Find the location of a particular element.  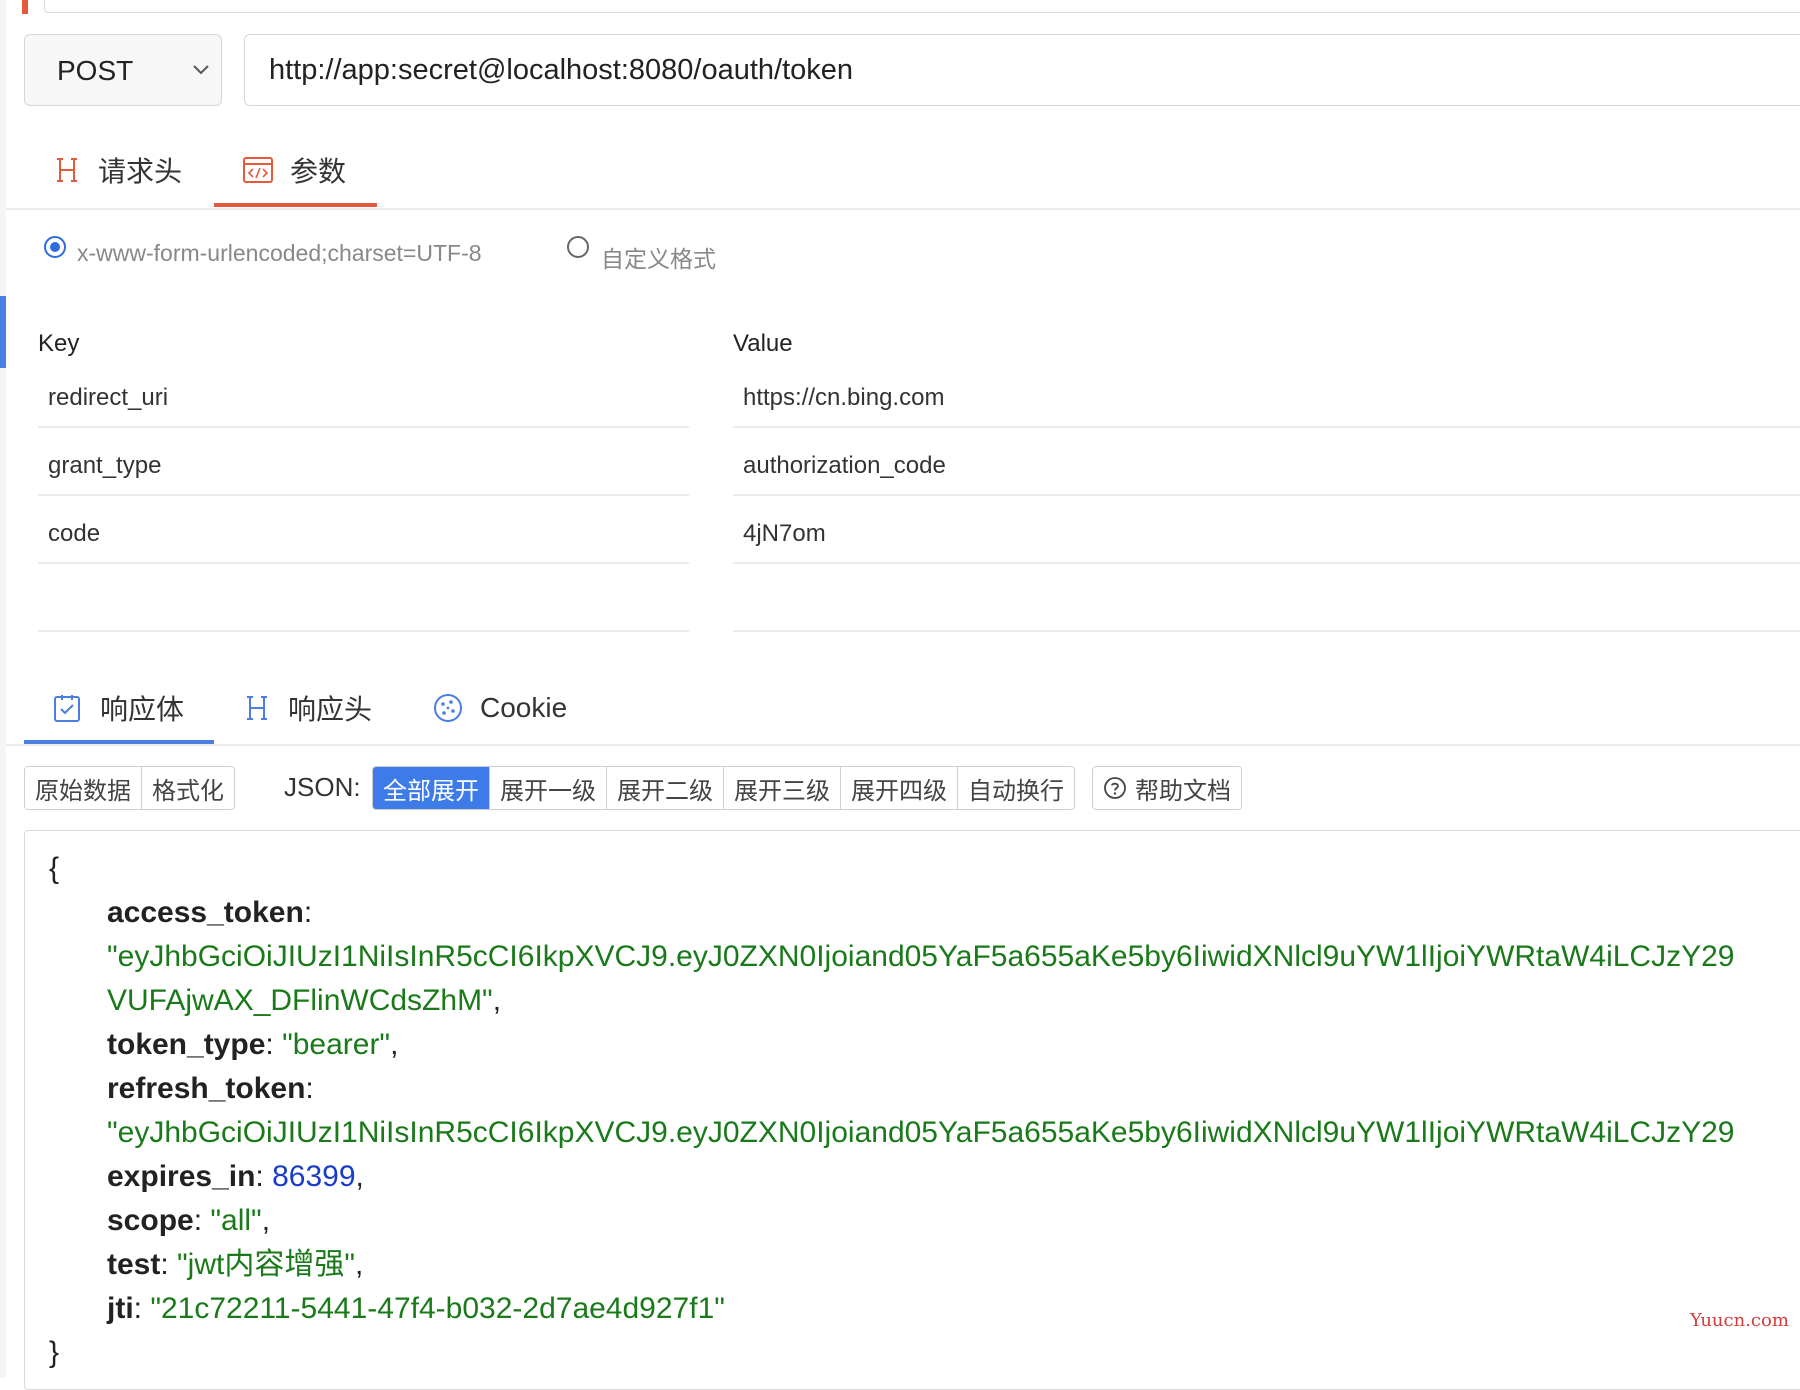

tab-label: 响应体 is located at coordinates (142, 709).